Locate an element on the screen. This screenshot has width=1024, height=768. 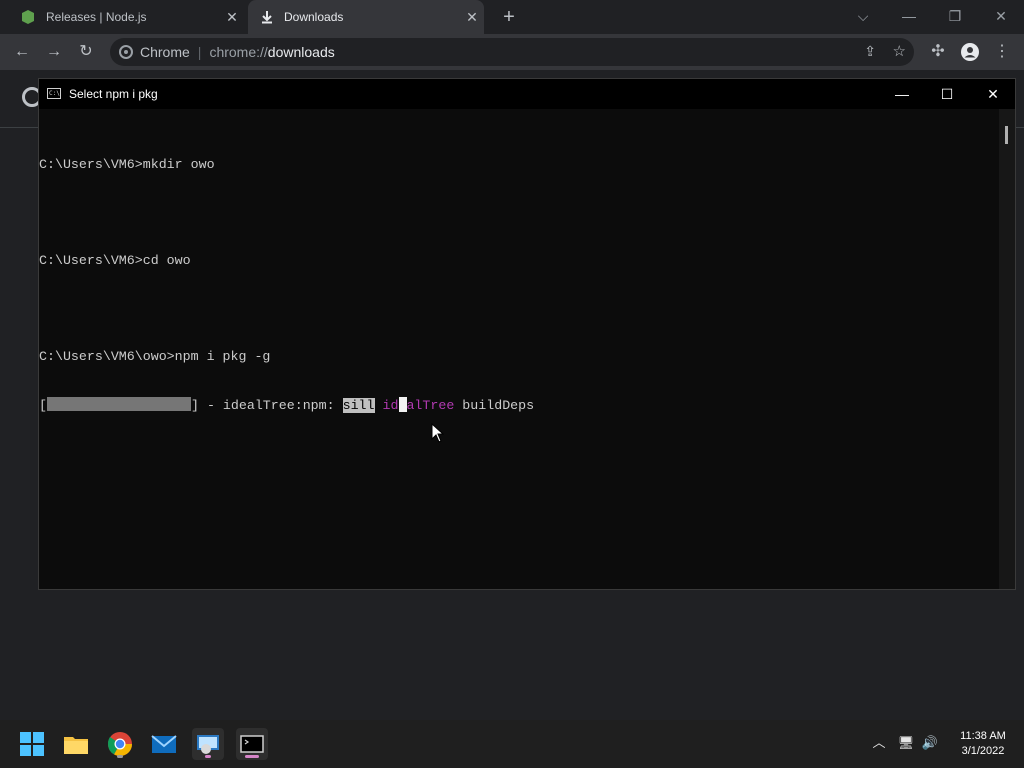
console-line: C:\Users\VM6>mkdir owo is located at coordinates (127, 164).